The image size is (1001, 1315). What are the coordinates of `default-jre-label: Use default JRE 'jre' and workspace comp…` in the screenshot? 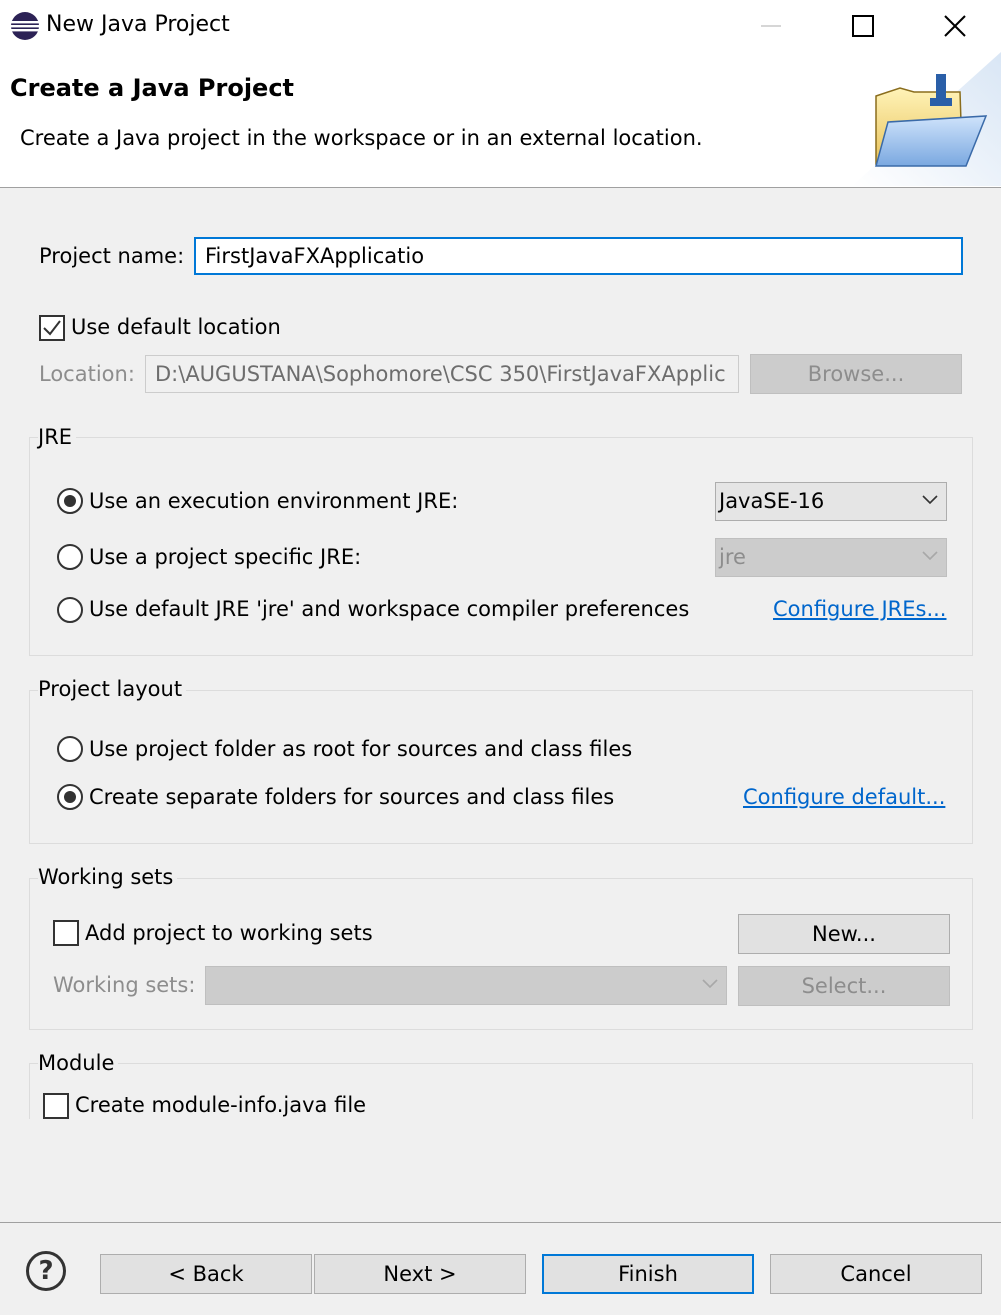 It's located at (389, 609).